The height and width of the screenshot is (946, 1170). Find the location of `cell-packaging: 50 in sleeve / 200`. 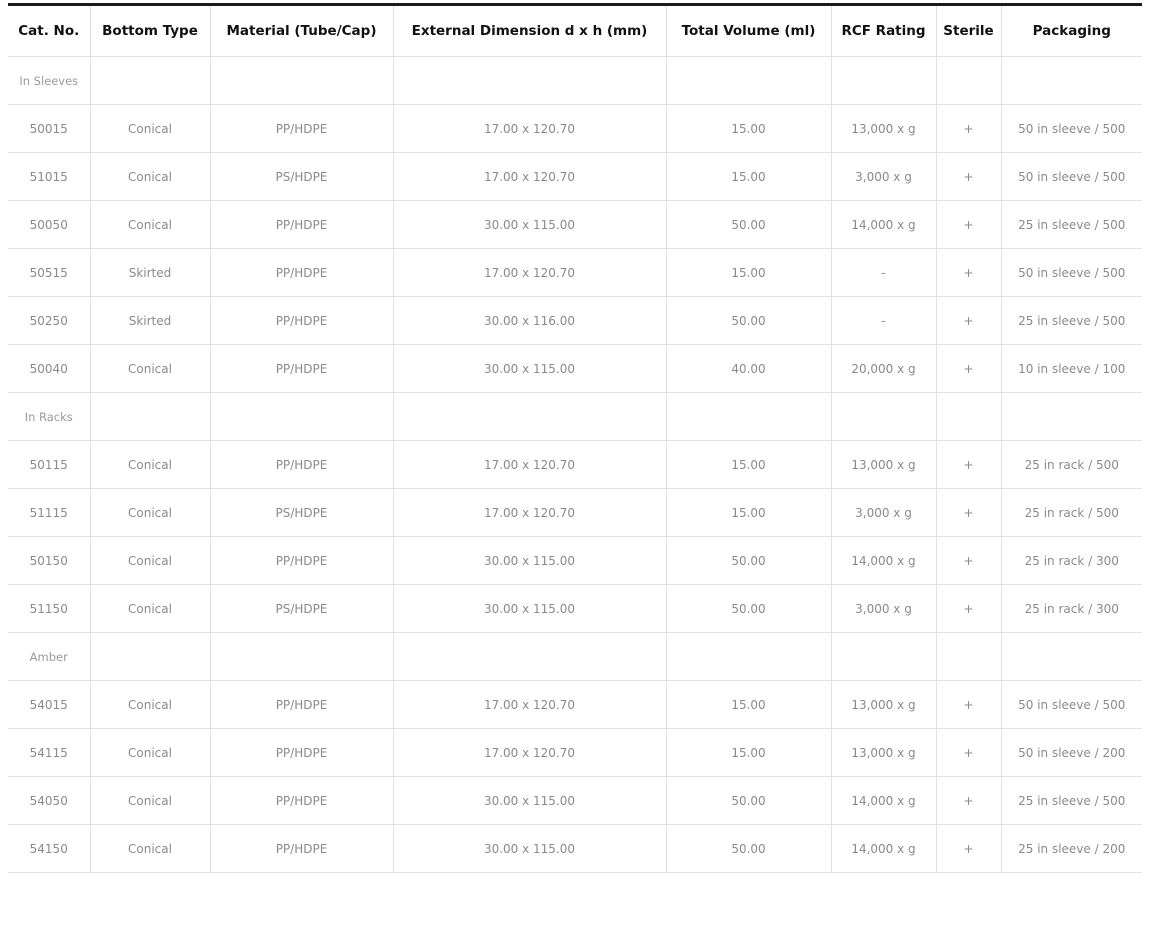

cell-packaging: 50 in sleeve / 200 is located at coordinates (1071, 752).